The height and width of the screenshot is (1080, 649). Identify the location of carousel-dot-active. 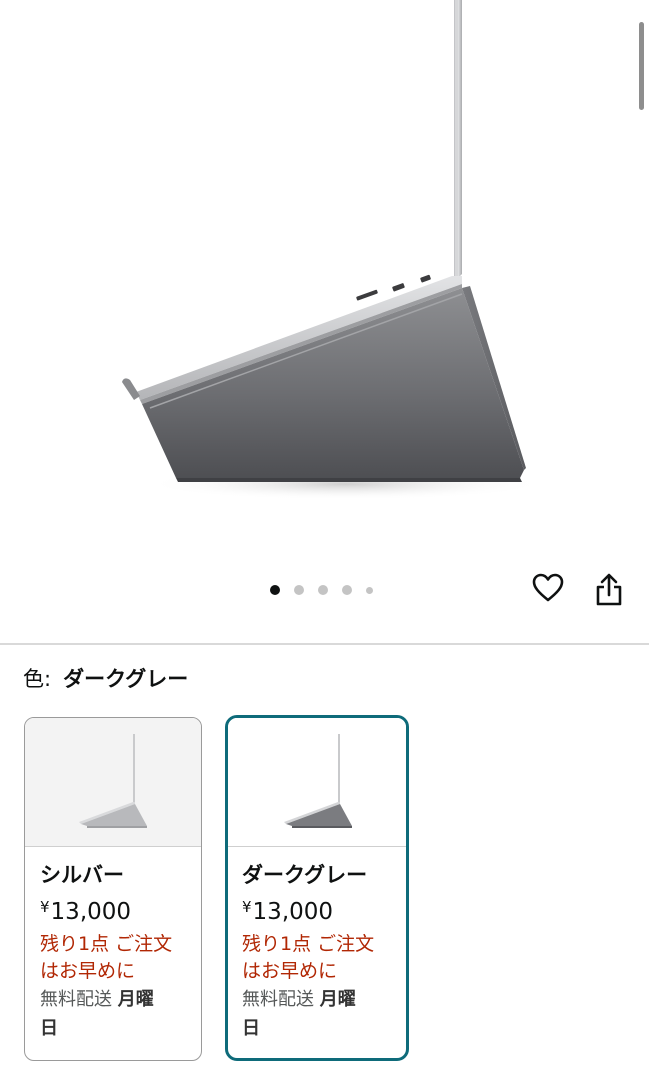
(275, 590).